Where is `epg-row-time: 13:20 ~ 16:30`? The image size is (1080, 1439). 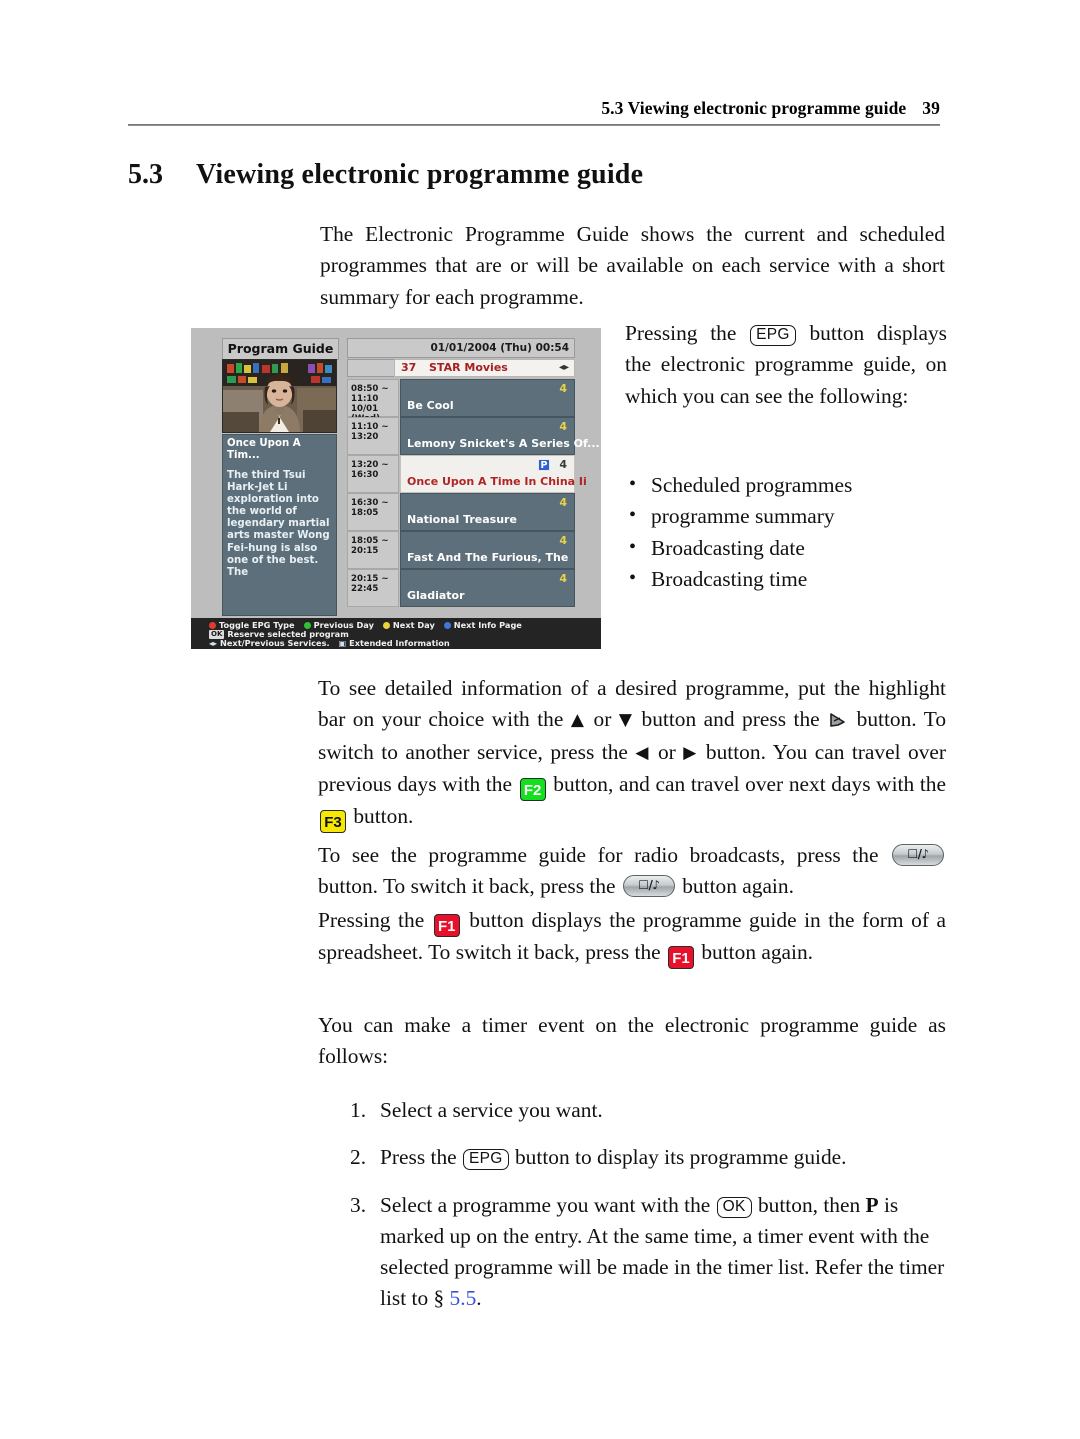
epg-row-time: 13:20 ~ 16:30 is located at coordinates (373, 474).